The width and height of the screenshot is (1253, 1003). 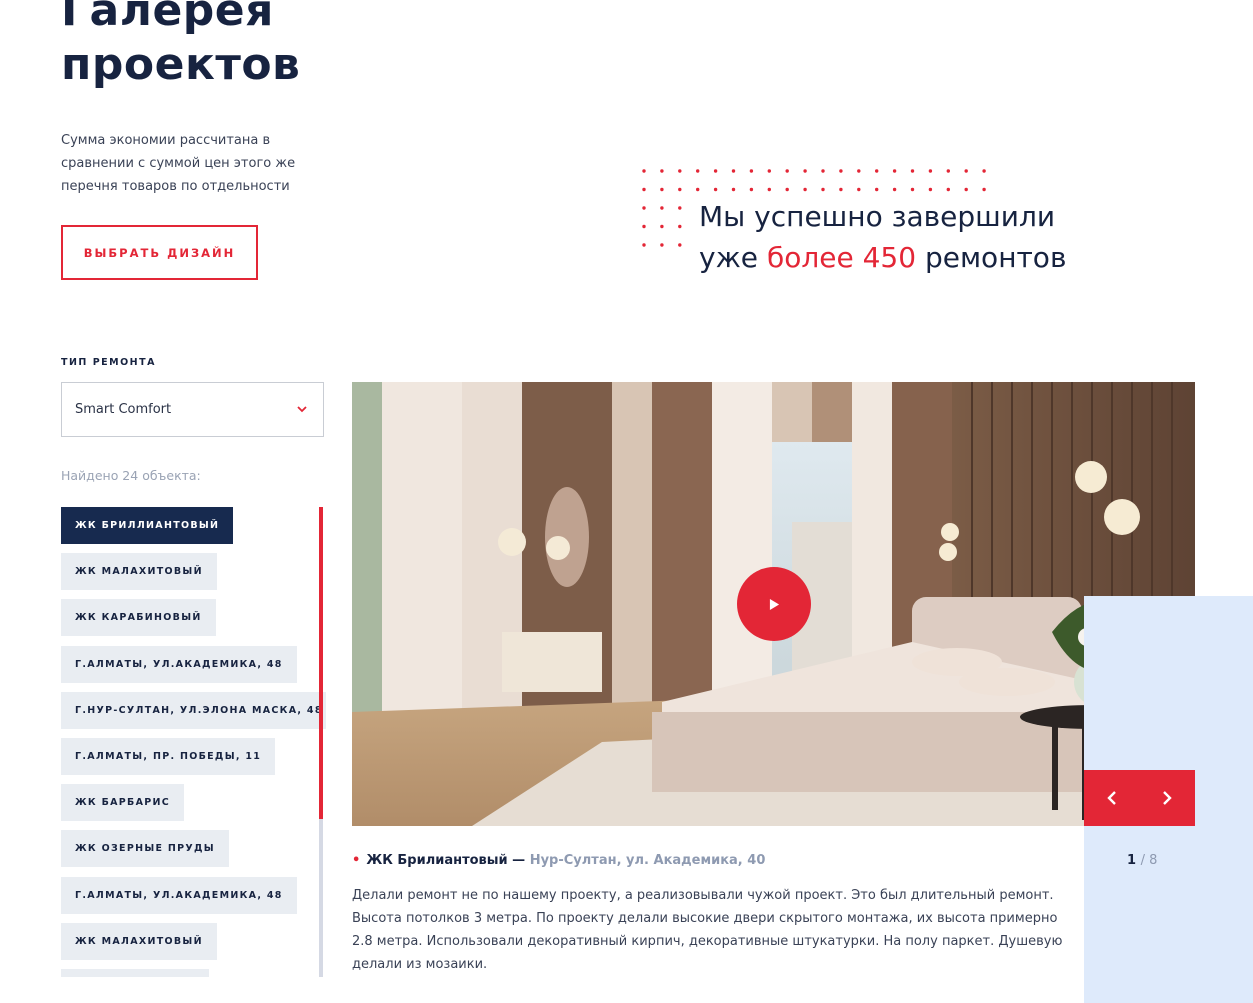 I want to click on headline-prefix: уже, so click(x=729, y=257).